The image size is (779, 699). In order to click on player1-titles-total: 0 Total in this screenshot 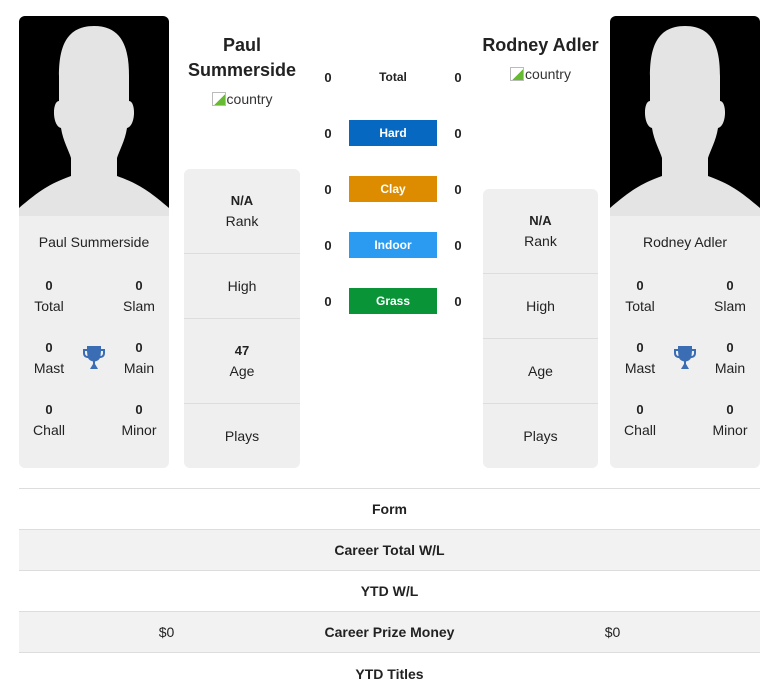, I will do `click(49, 296)`.